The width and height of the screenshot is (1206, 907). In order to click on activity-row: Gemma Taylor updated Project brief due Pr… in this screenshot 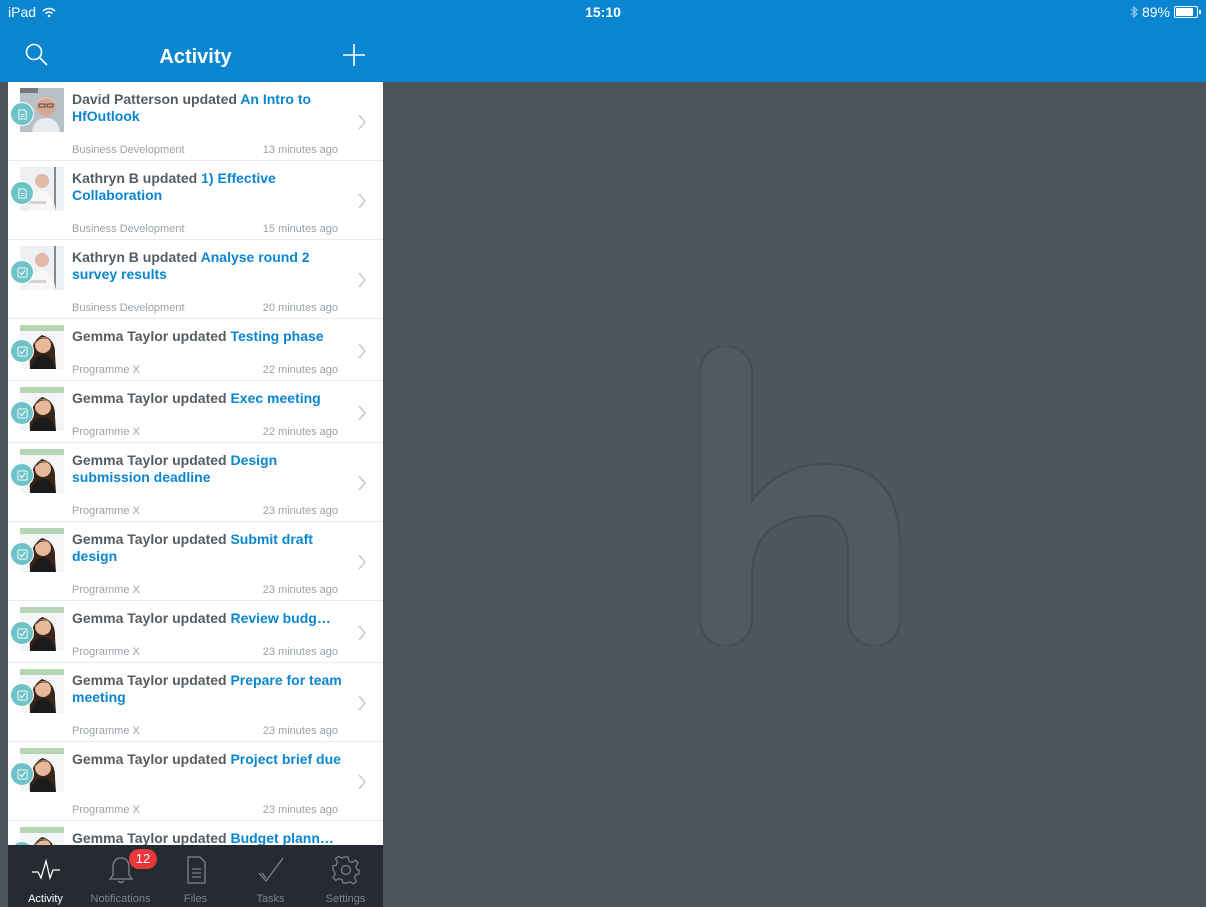, I will do `click(195, 781)`.